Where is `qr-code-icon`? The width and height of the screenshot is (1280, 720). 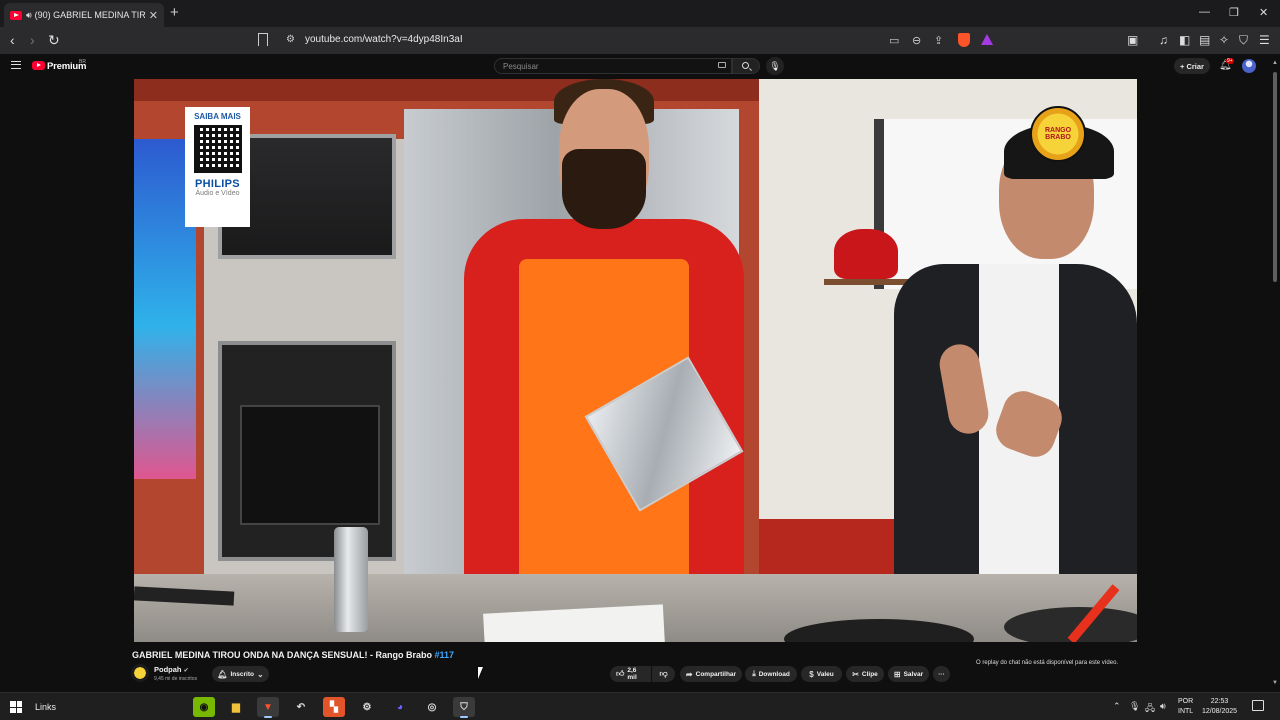 qr-code-icon is located at coordinates (217, 149).